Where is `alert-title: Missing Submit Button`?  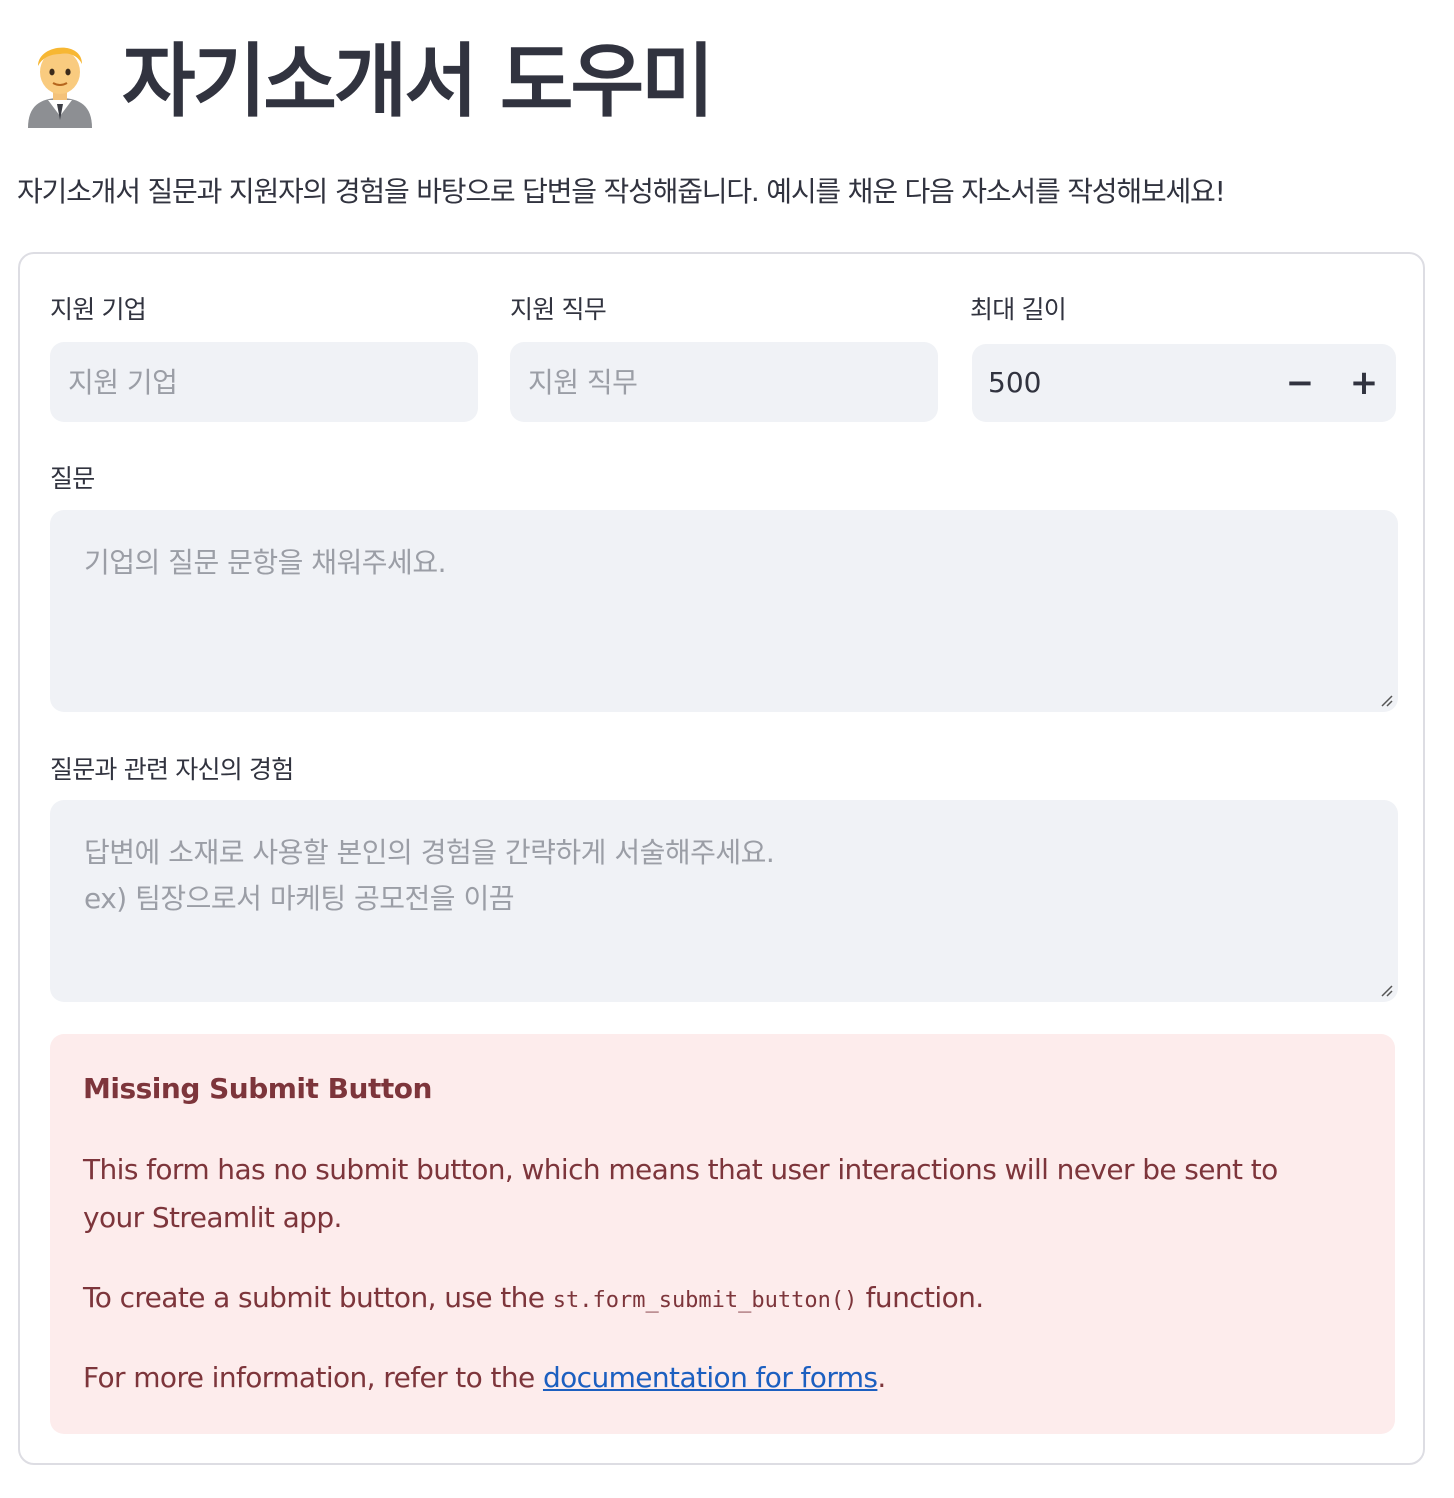 alert-title: Missing Submit Button is located at coordinates (257, 1088).